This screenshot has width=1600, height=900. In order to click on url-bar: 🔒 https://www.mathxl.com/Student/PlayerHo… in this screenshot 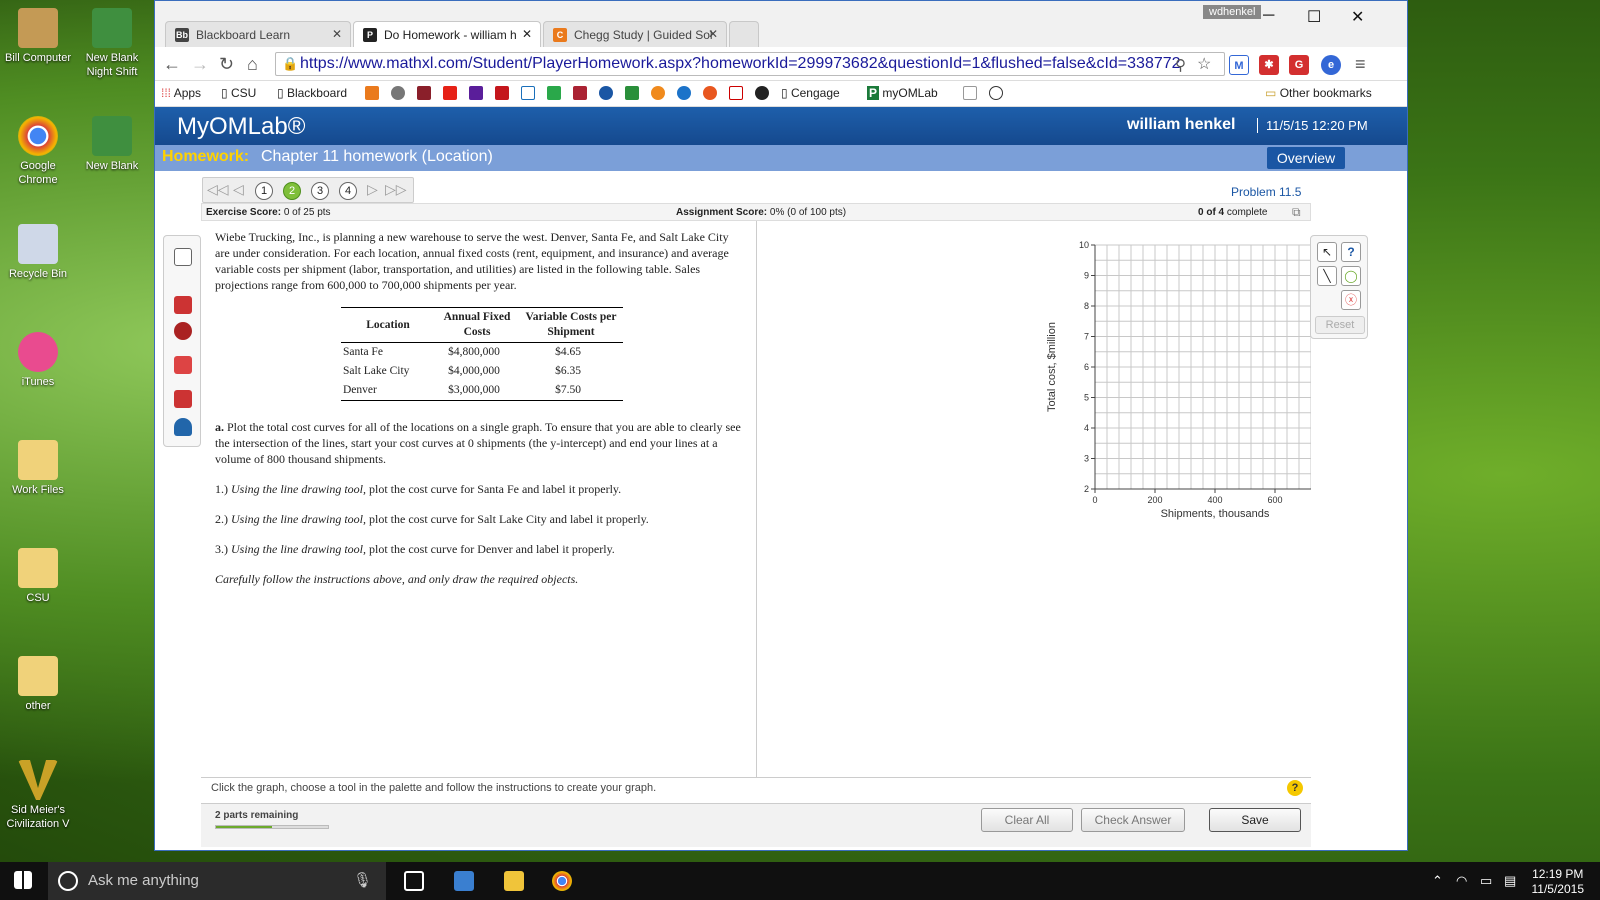, I will do `click(750, 64)`.